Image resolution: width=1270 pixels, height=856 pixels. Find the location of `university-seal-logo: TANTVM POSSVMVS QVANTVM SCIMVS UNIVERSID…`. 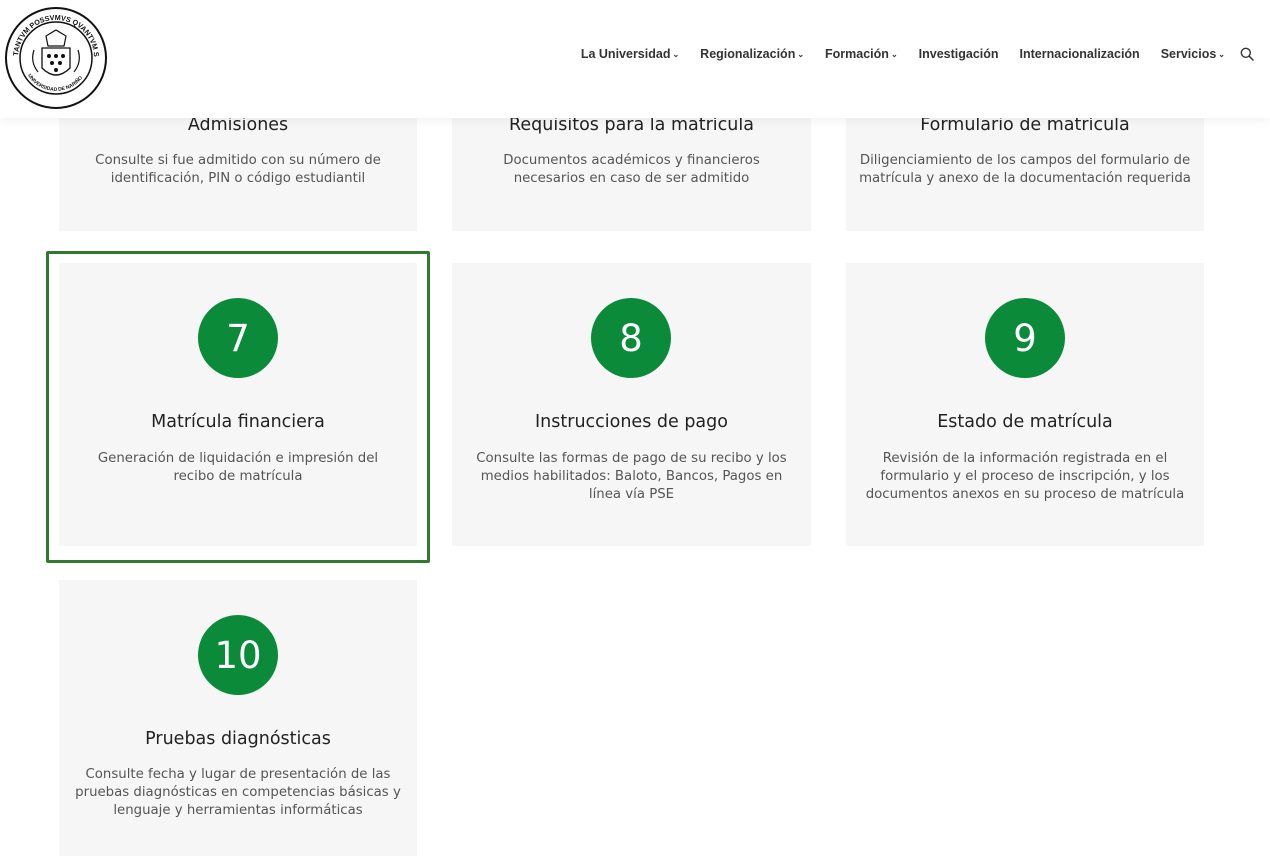

university-seal-logo: TANTVM POSSVMVS QVANTVM SCIMVS UNIVERSID… is located at coordinates (56, 58).